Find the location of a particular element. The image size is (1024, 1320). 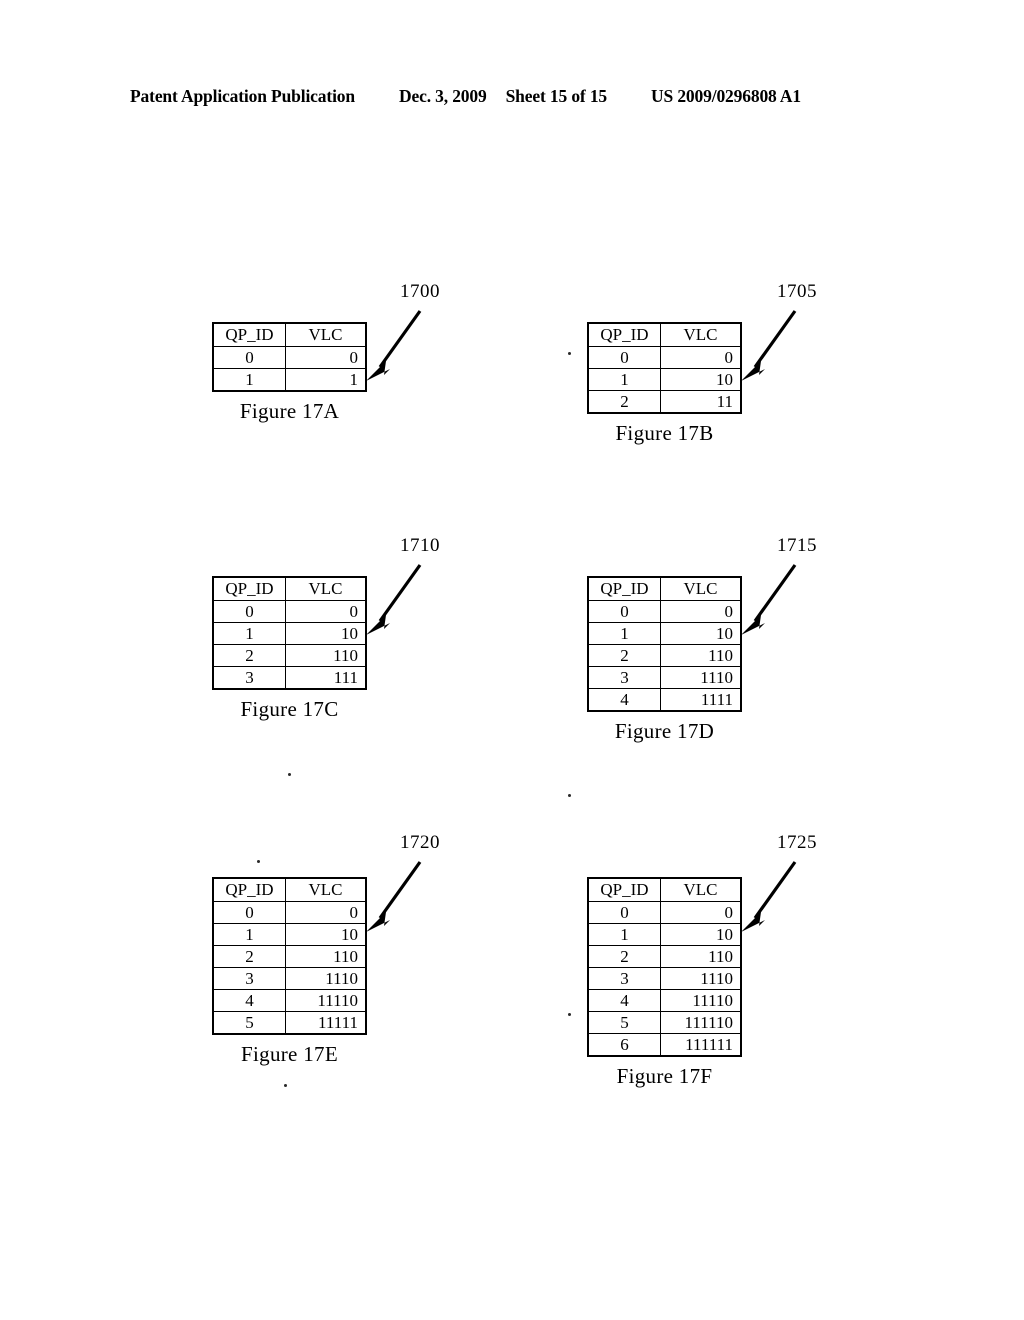

figure-caption-17f: Figure 17F is located at coordinates (664, 1076).